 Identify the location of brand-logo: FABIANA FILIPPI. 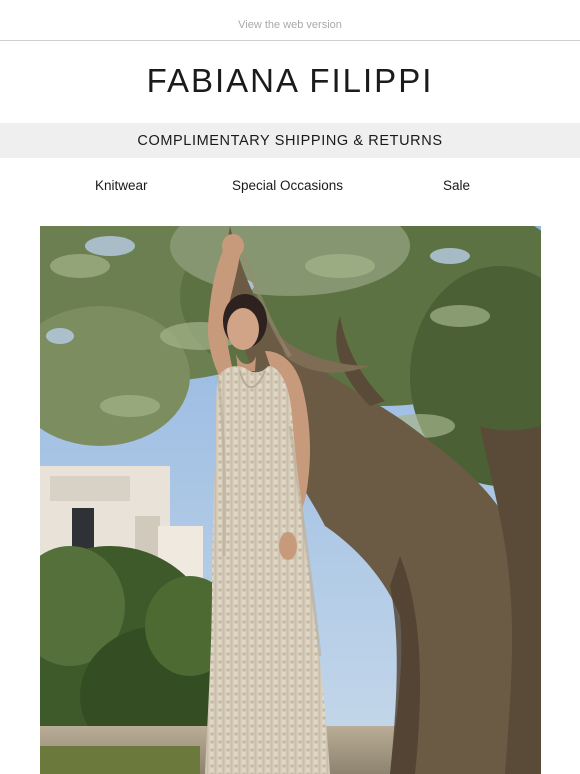
(290, 81).